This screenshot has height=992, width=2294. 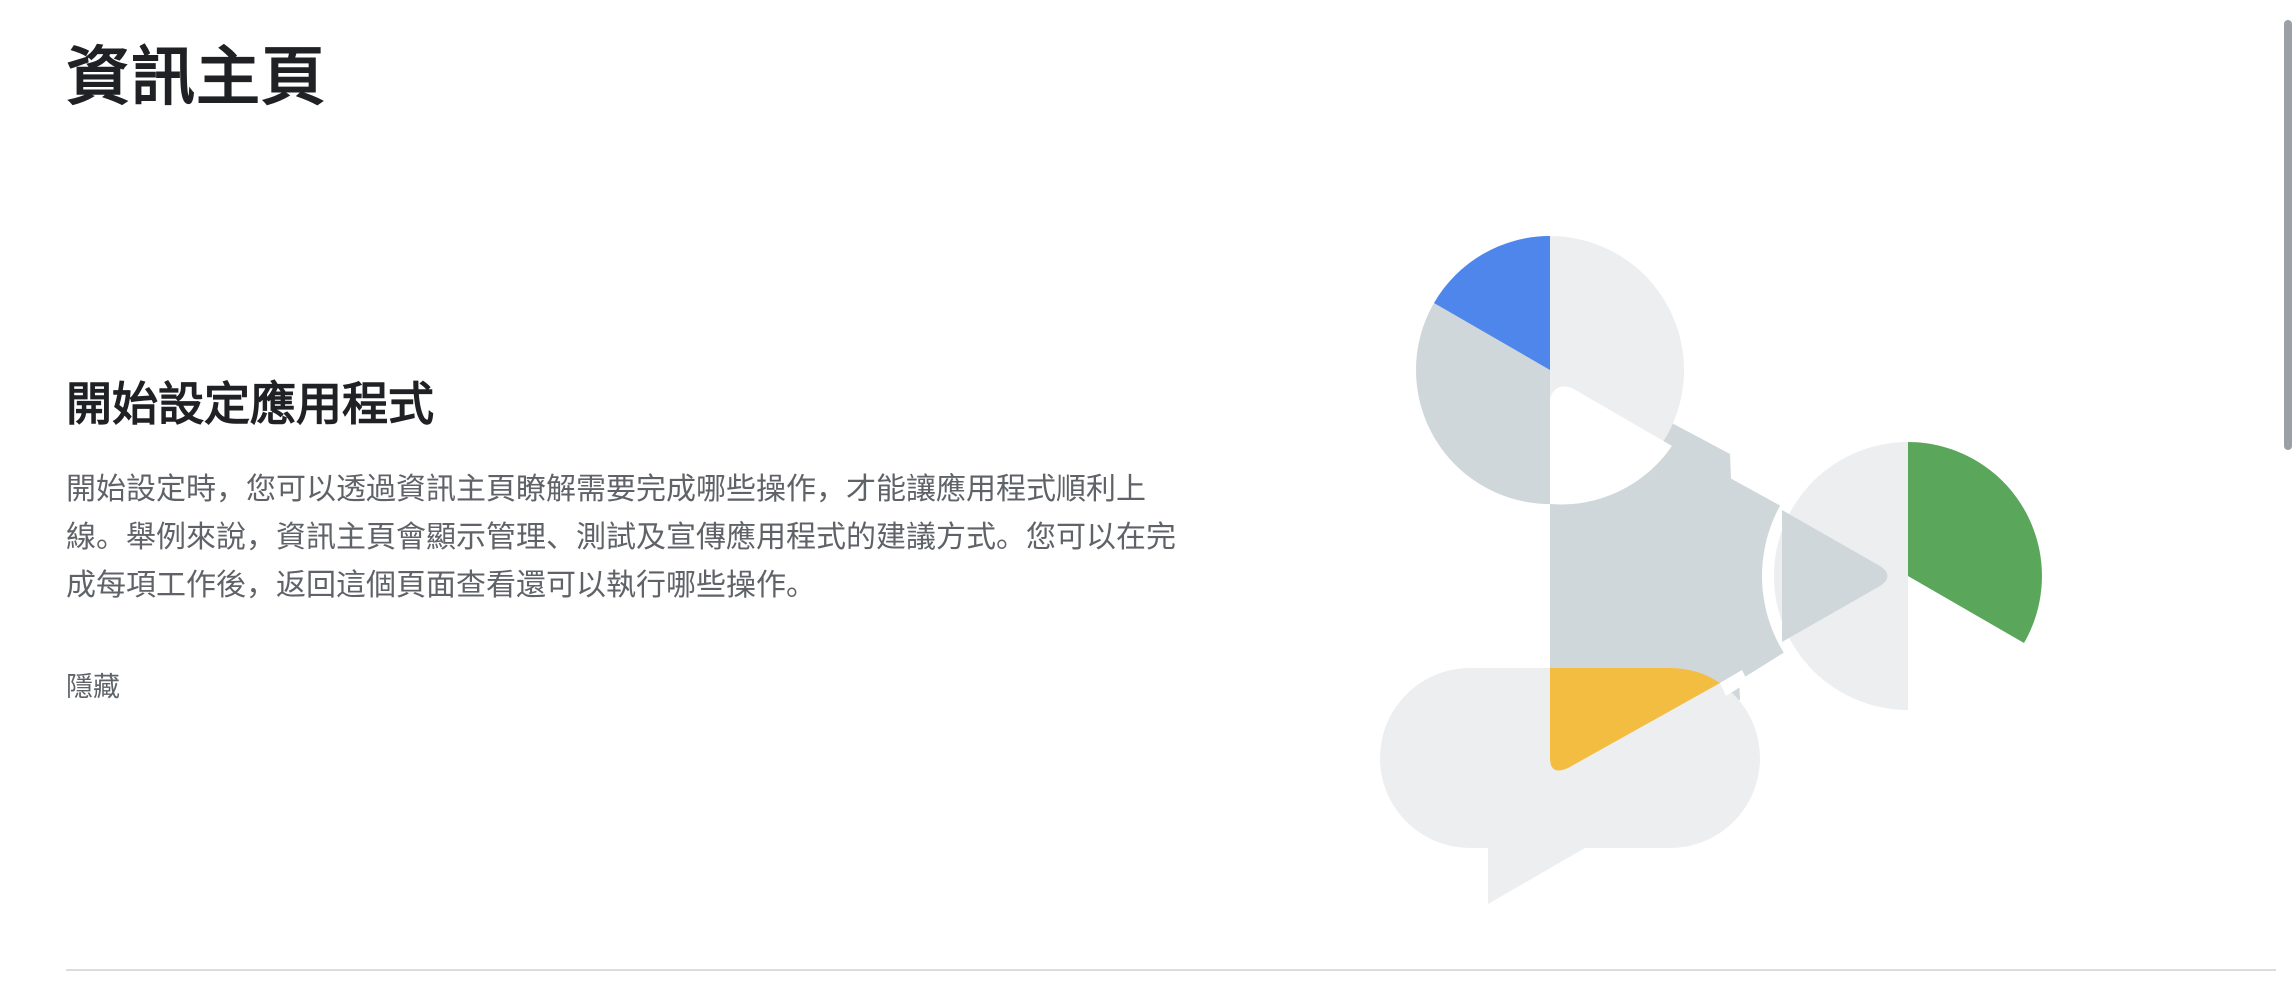 What do you see at coordinates (2286, 496) in the screenshot?
I see `page-scrollbar` at bounding box center [2286, 496].